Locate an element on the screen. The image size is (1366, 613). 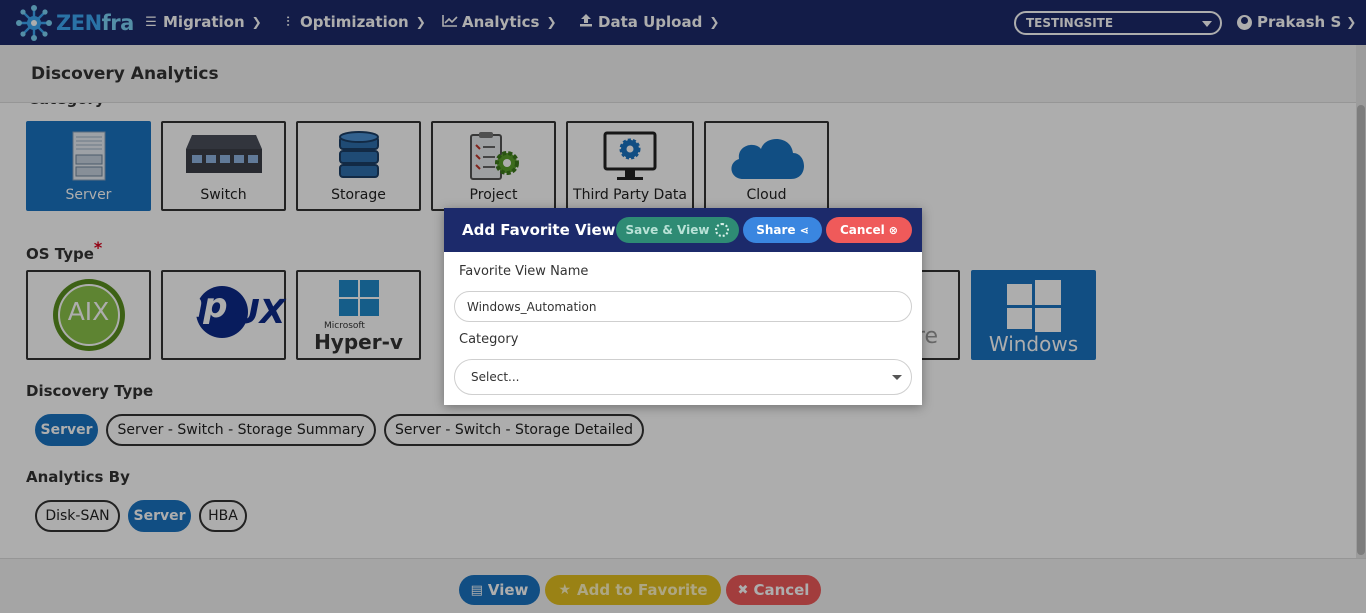
modal-cancel-label: Cancel is located at coordinates (862, 230).